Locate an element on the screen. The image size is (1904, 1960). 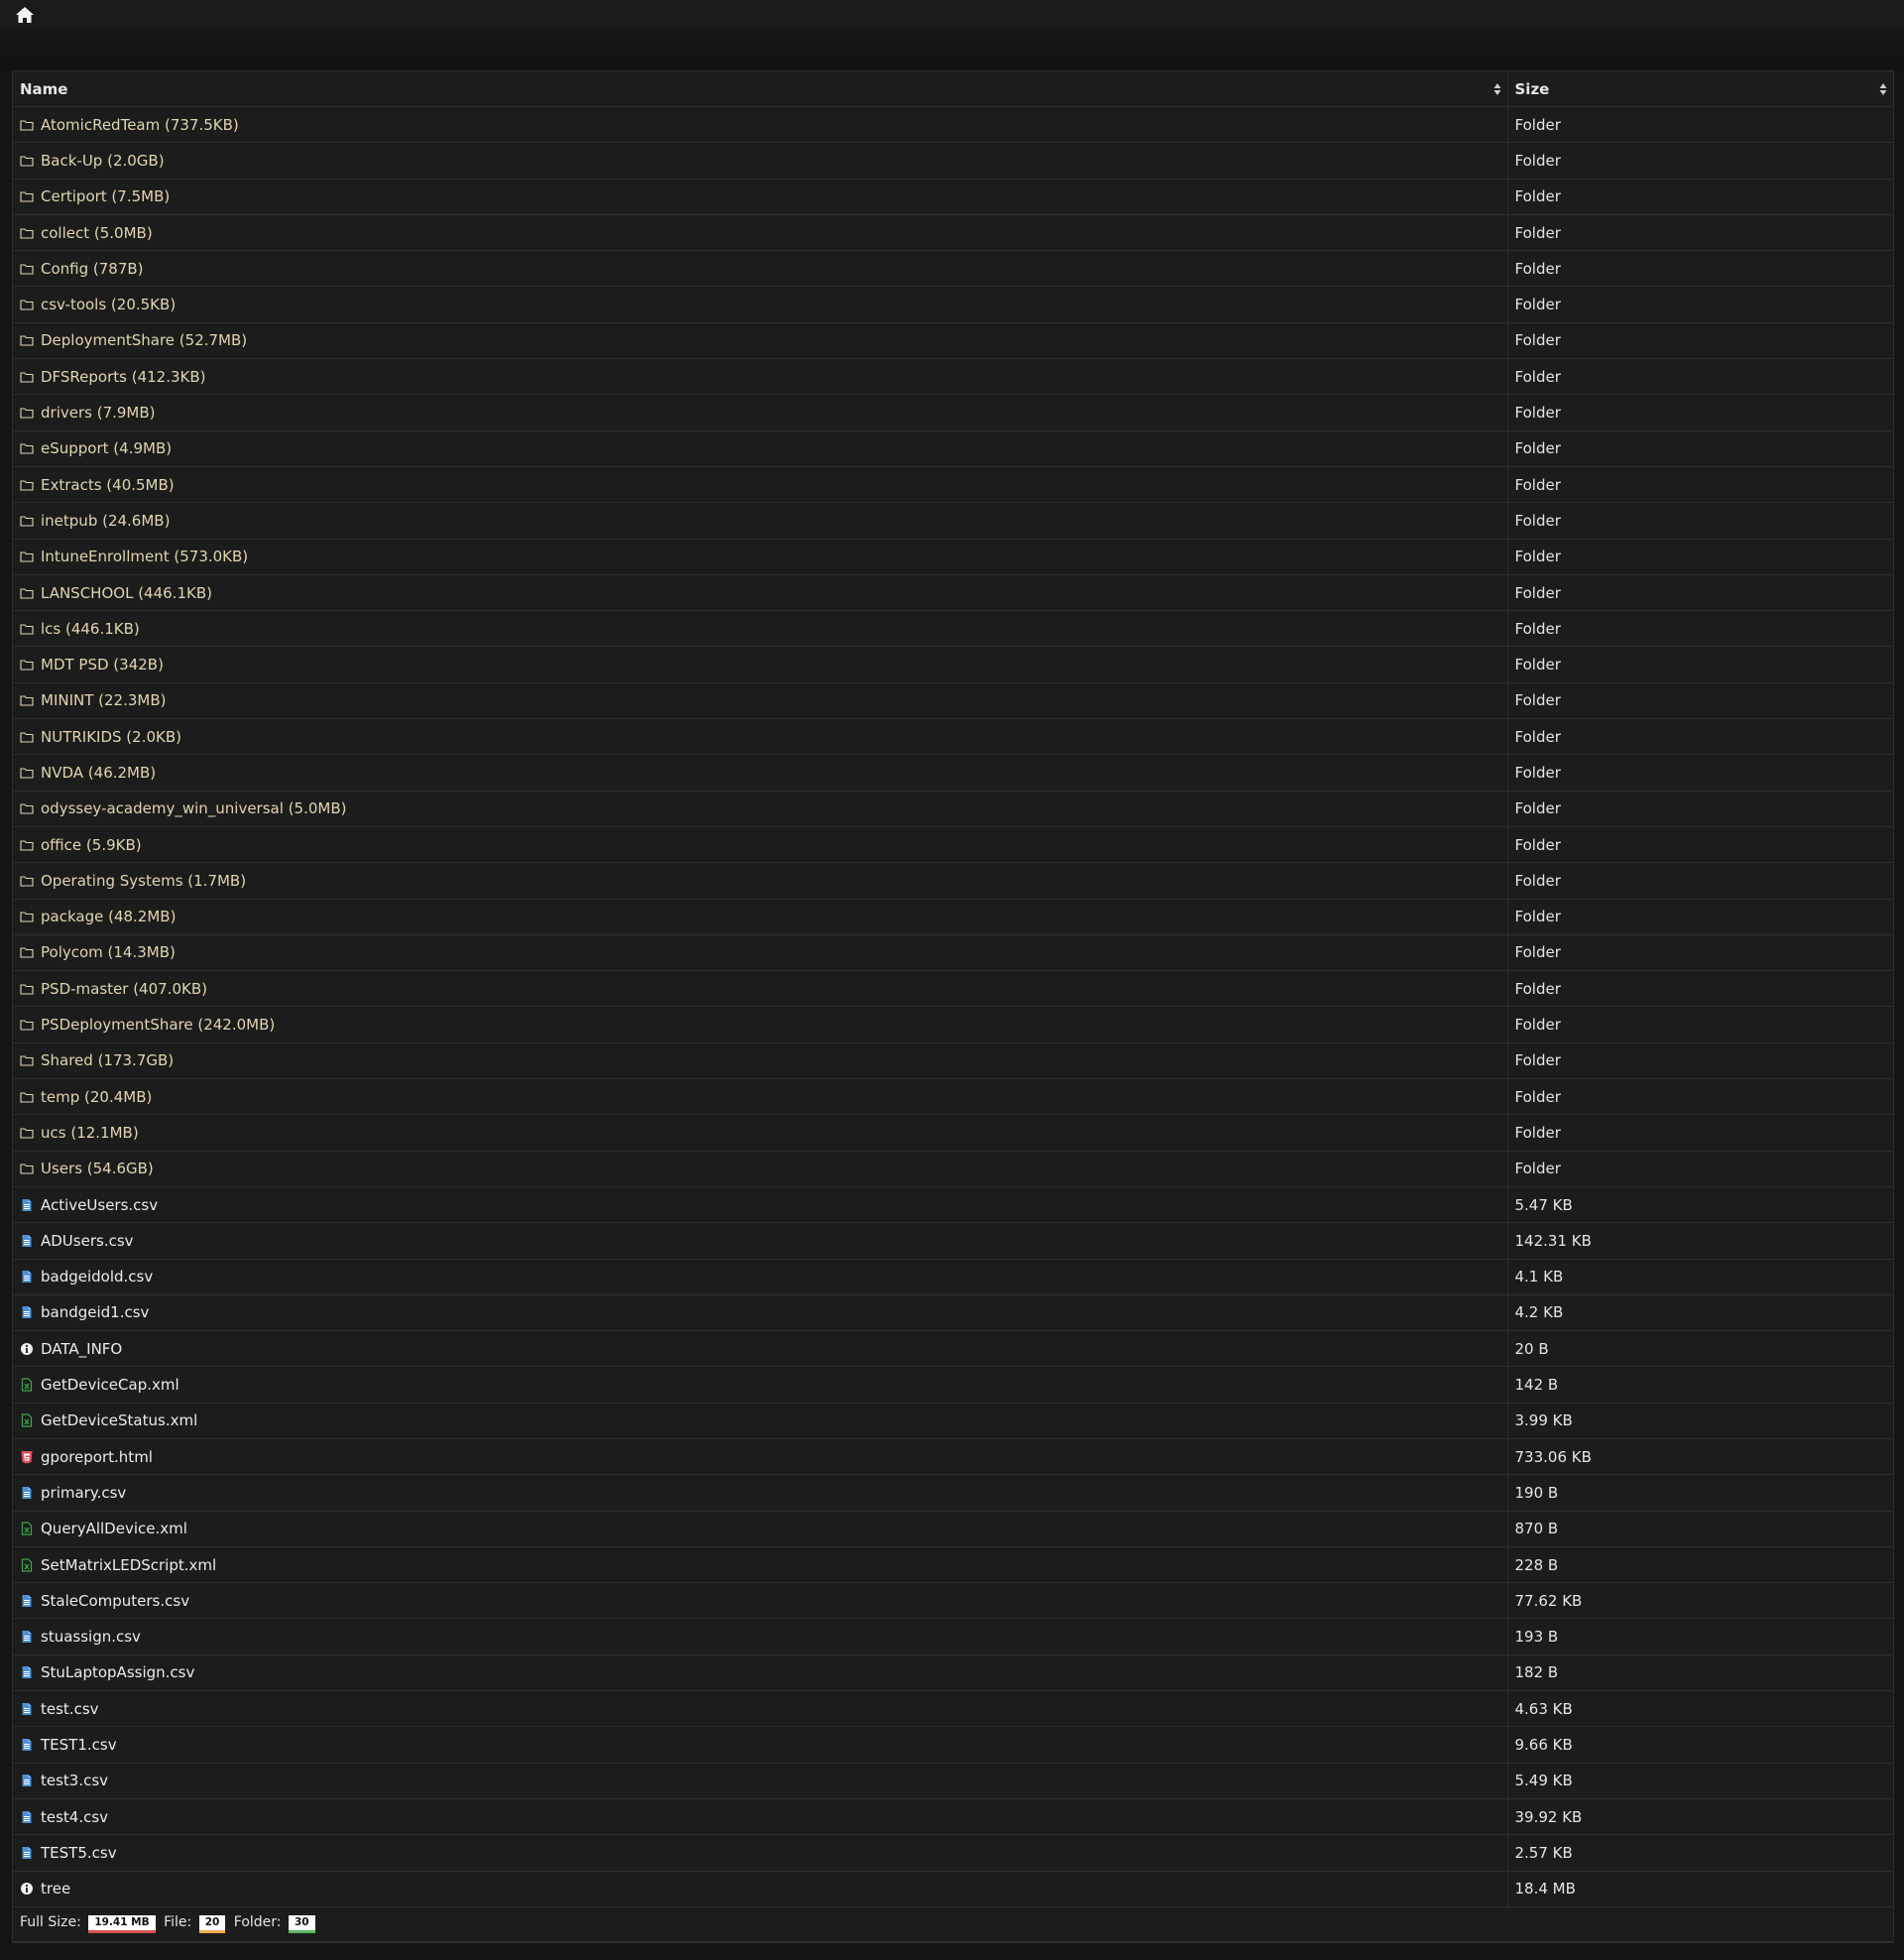
table-row: temp (20.4MB) Folder is located at coordinates (953, 1097).